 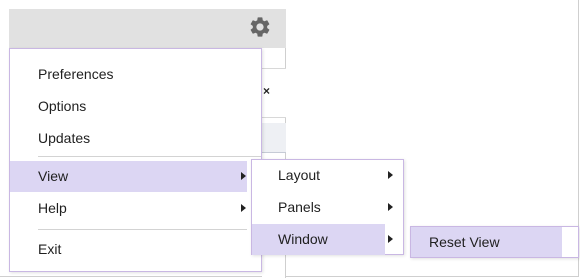 I want to click on gear-icon, so click(x=260, y=27).